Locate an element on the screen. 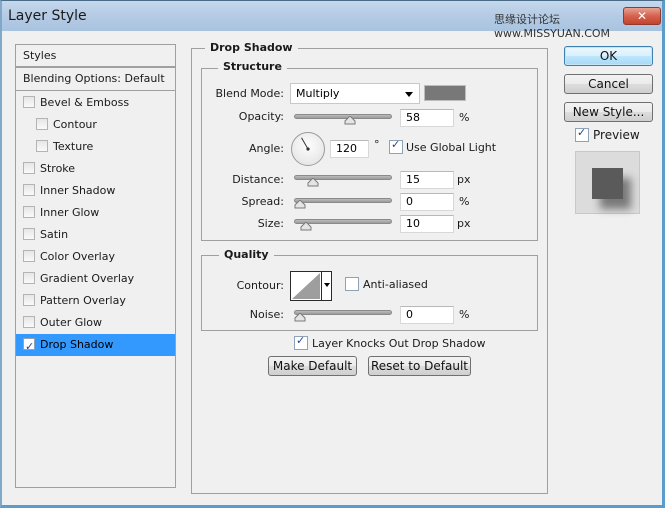  size-input: 10 is located at coordinates (427, 224).